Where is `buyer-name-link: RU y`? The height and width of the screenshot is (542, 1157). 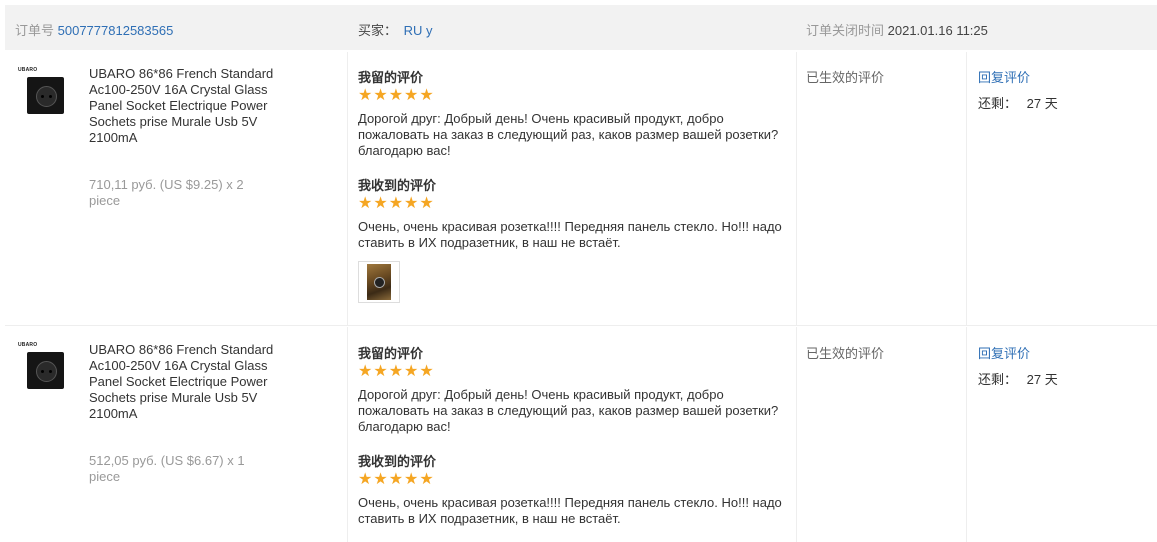 buyer-name-link: RU y is located at coordinates (418, 30).